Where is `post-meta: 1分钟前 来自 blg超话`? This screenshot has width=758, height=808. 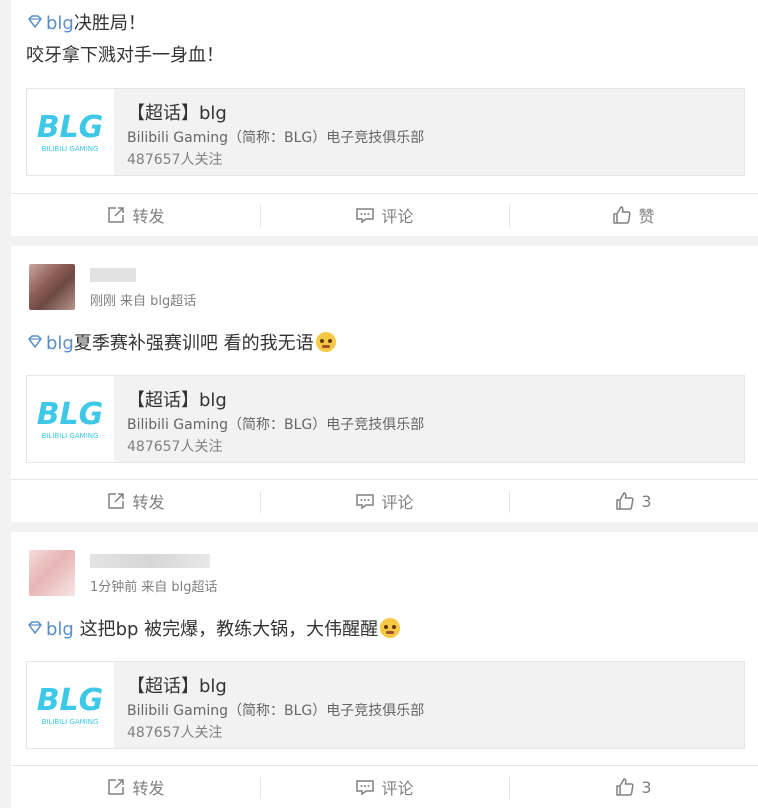
post-meta: 1分钟前 来自 blg超话 is located at coordinates (154, 585).